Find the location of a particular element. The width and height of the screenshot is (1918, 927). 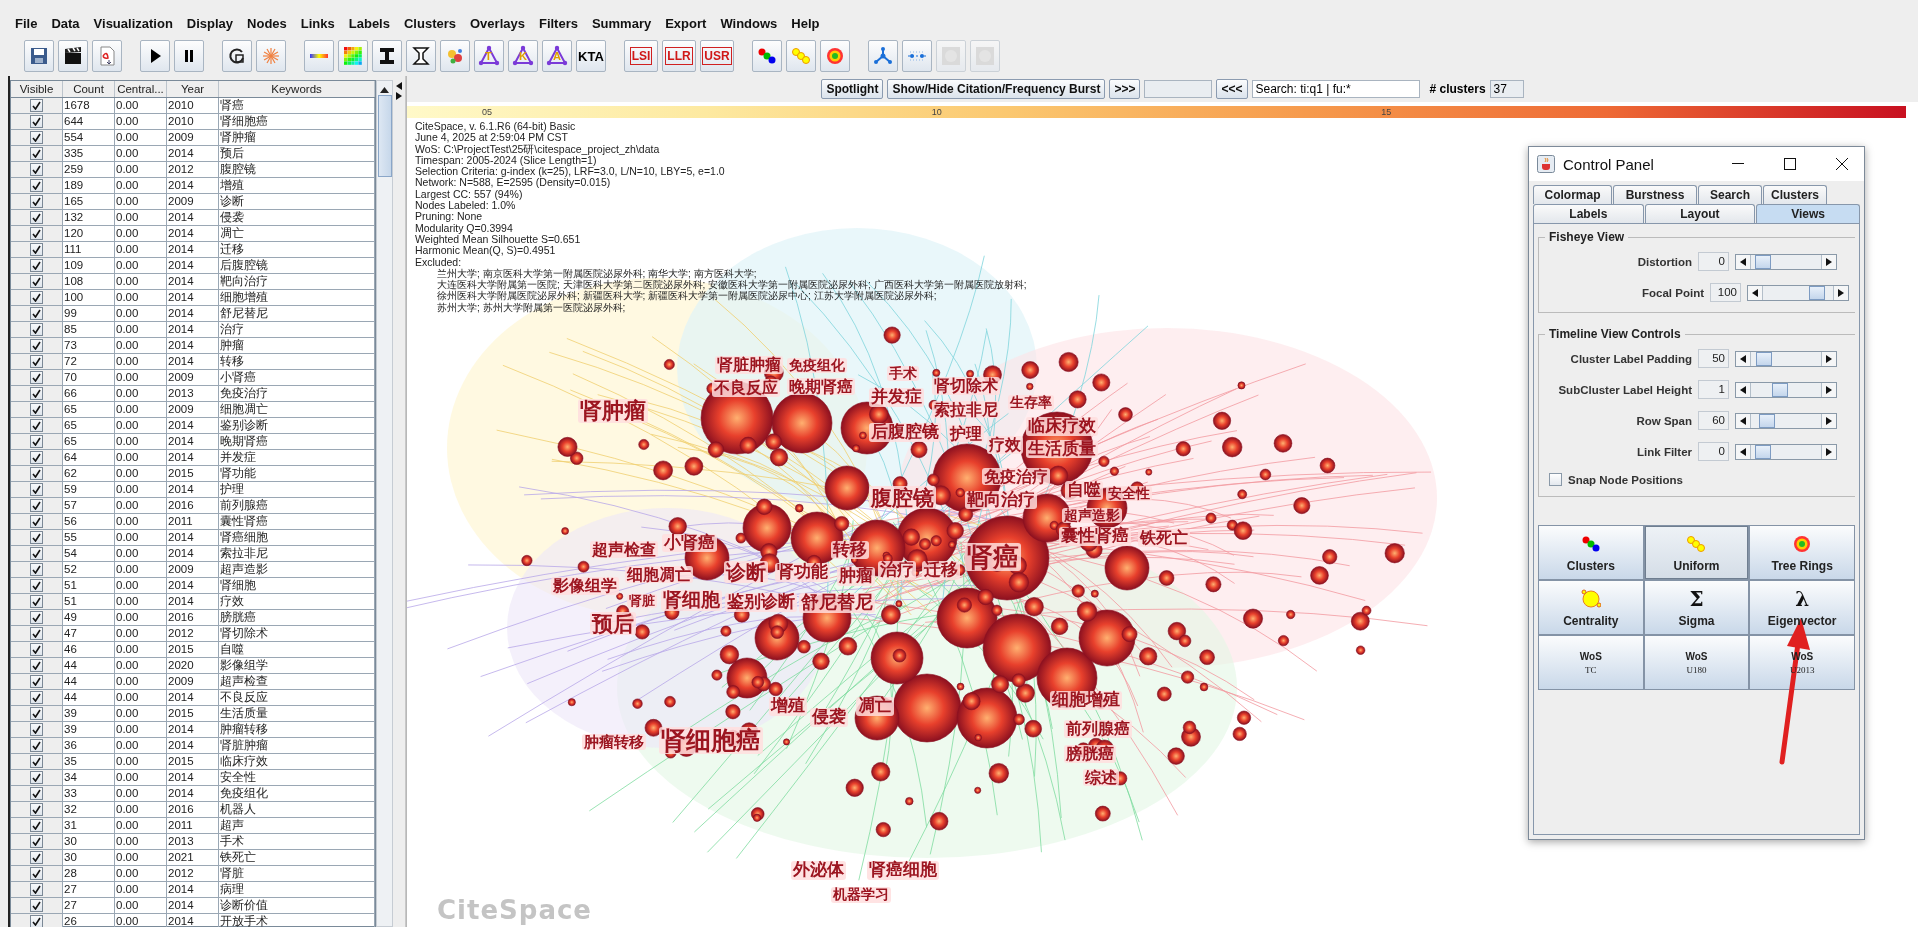

view-mode-button: Tree Rings is located at coordinates (1802, 552).